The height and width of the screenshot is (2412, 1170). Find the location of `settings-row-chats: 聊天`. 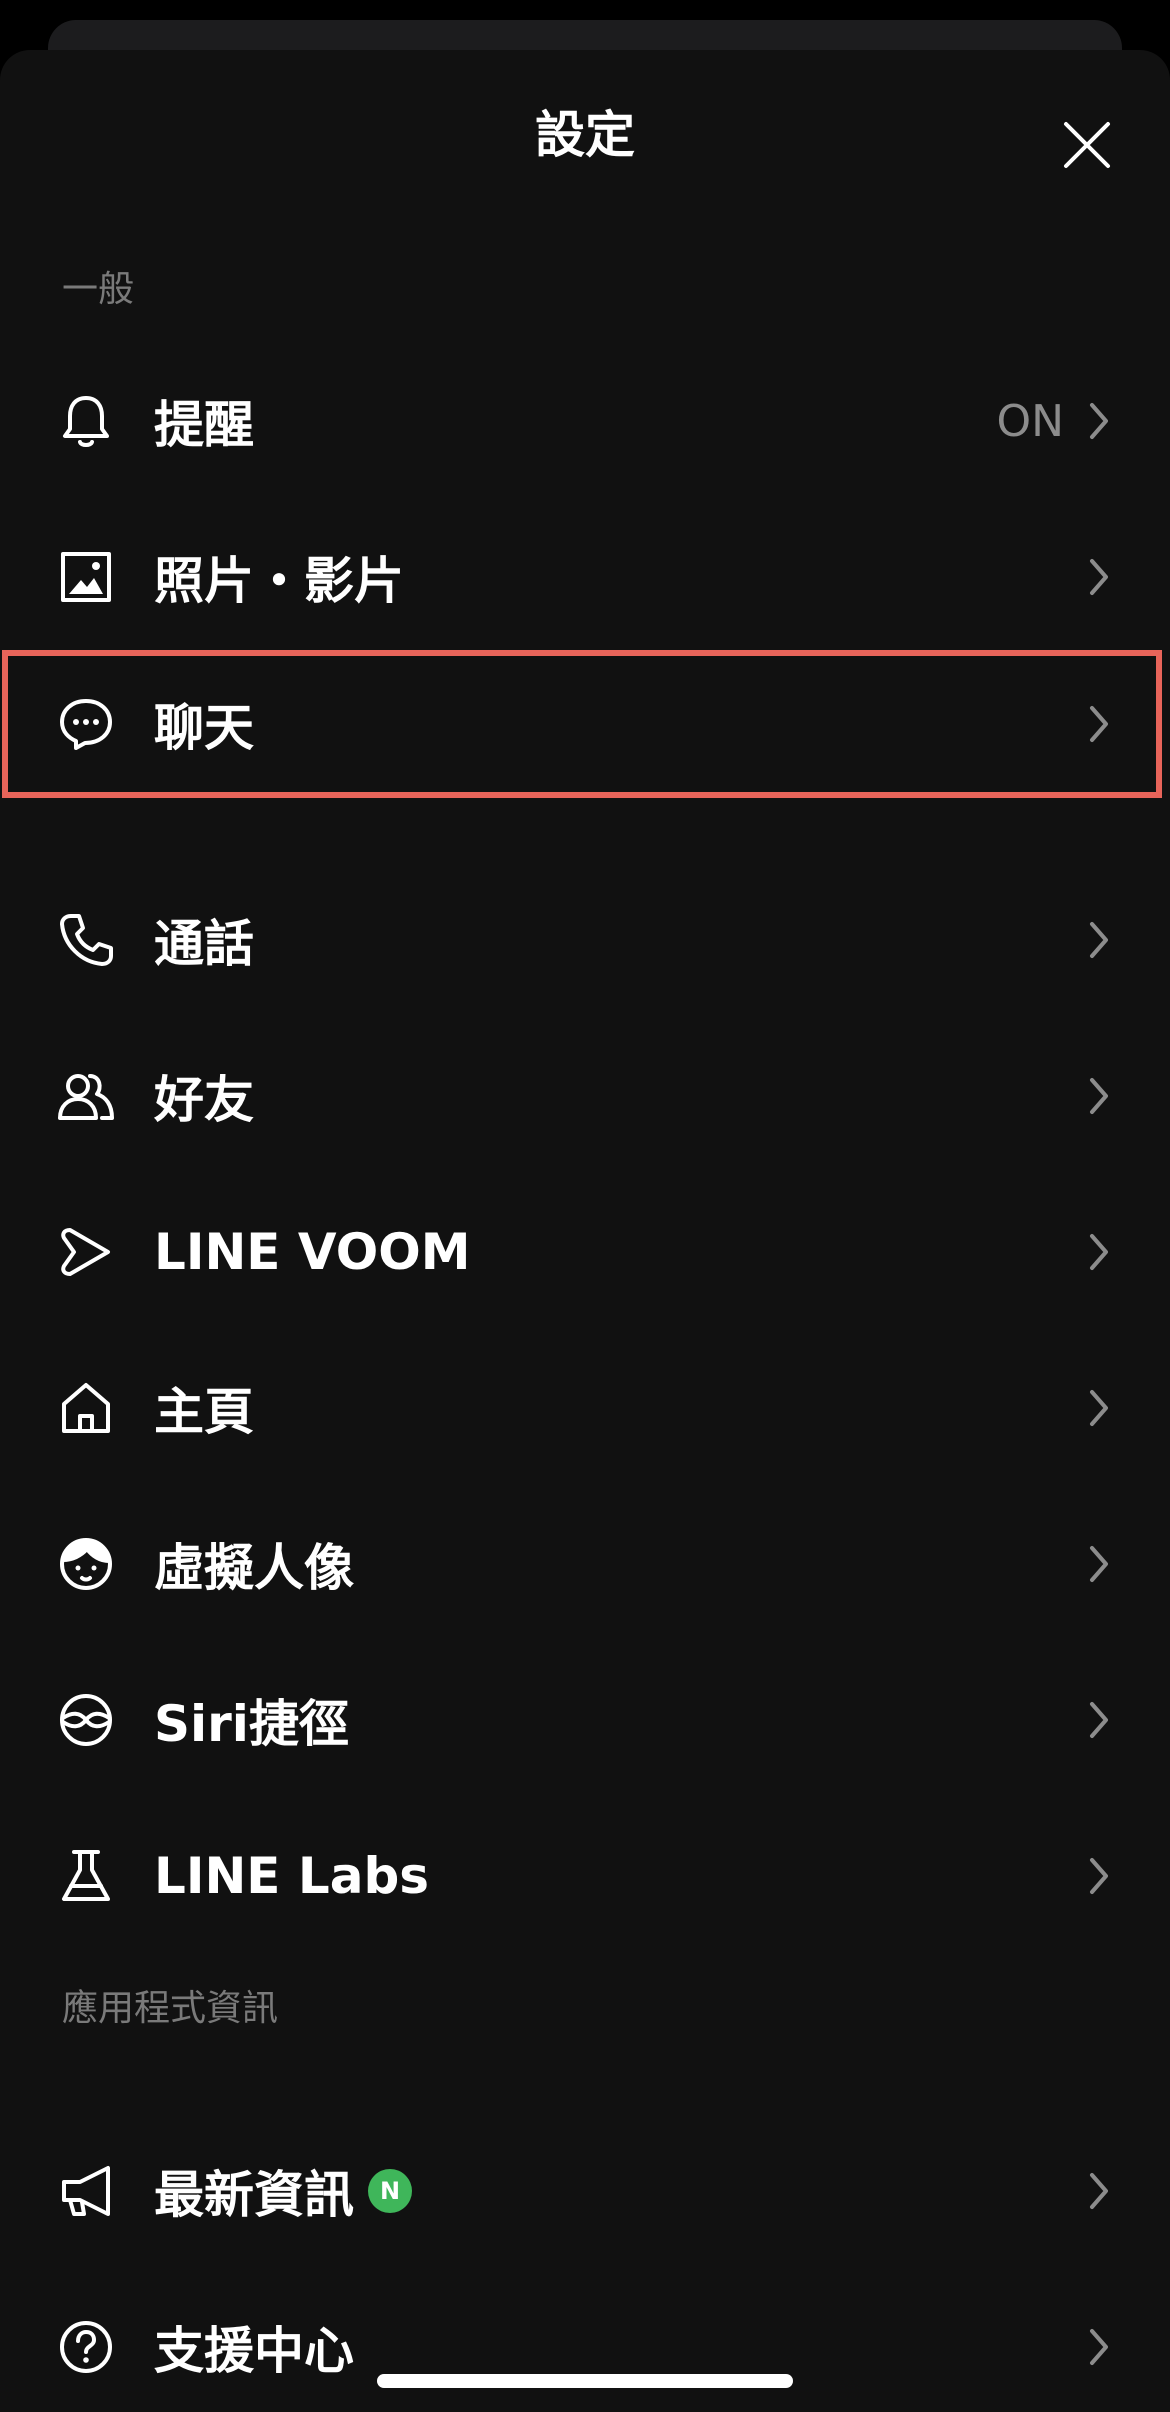

settings-row-chats: 聊天 is located at coordinates (585, 724).